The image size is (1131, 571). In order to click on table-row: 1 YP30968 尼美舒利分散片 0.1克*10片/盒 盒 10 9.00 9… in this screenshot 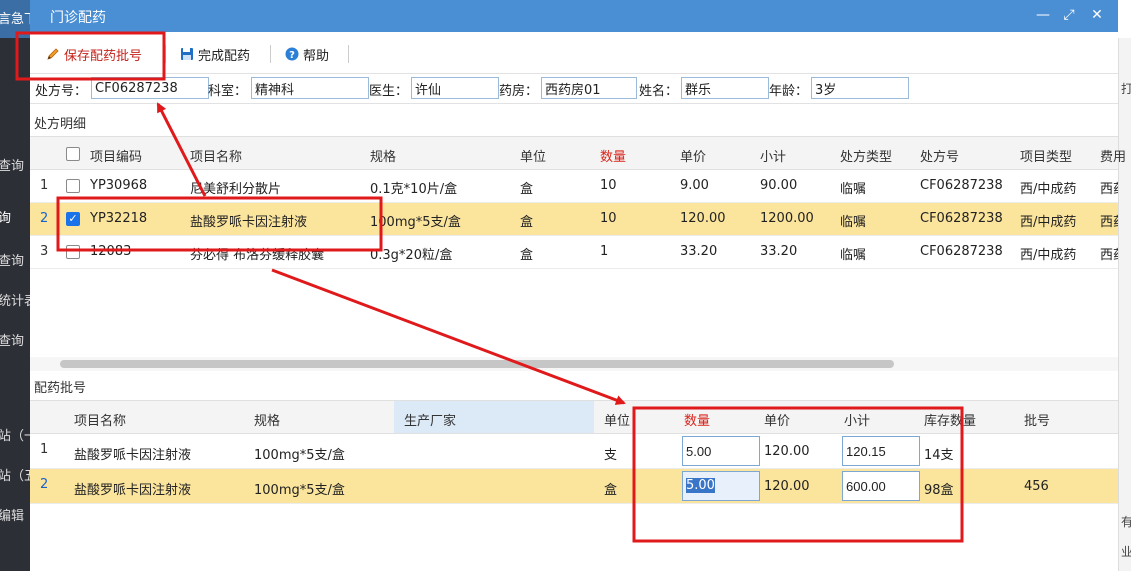, I will do `click(574, 186)`.